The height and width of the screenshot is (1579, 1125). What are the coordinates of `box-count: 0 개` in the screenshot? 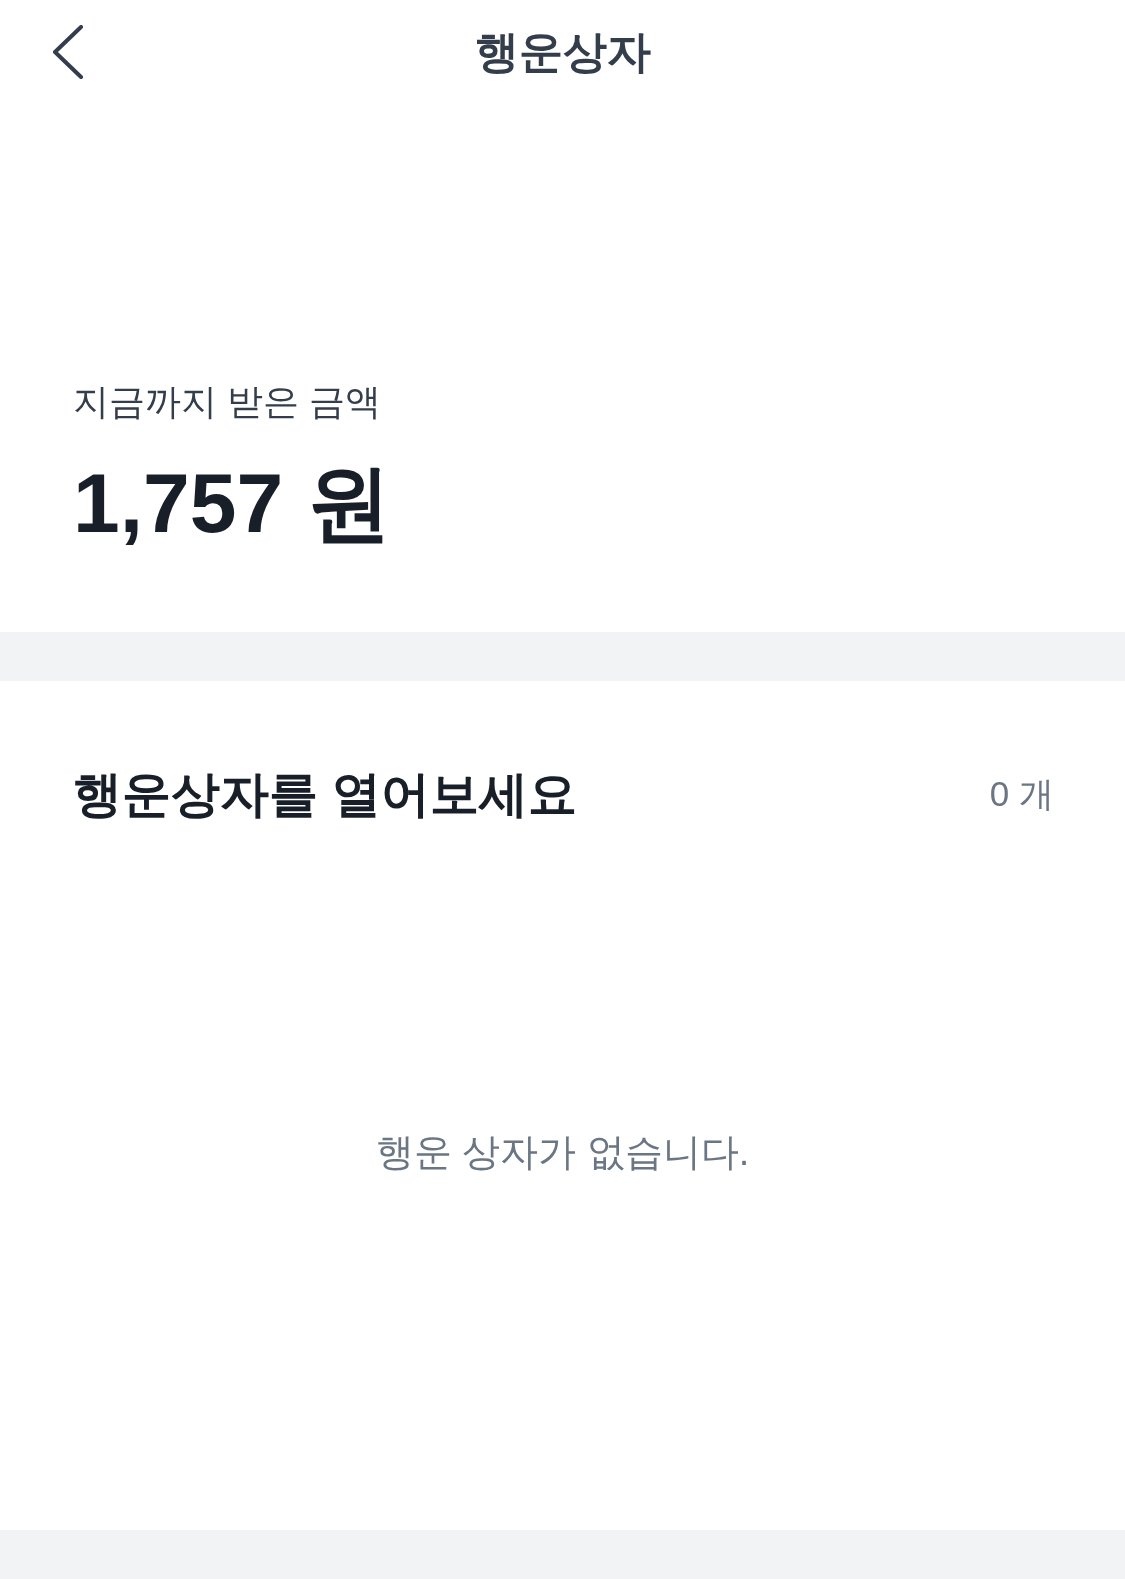 It's located at (1021, 794).